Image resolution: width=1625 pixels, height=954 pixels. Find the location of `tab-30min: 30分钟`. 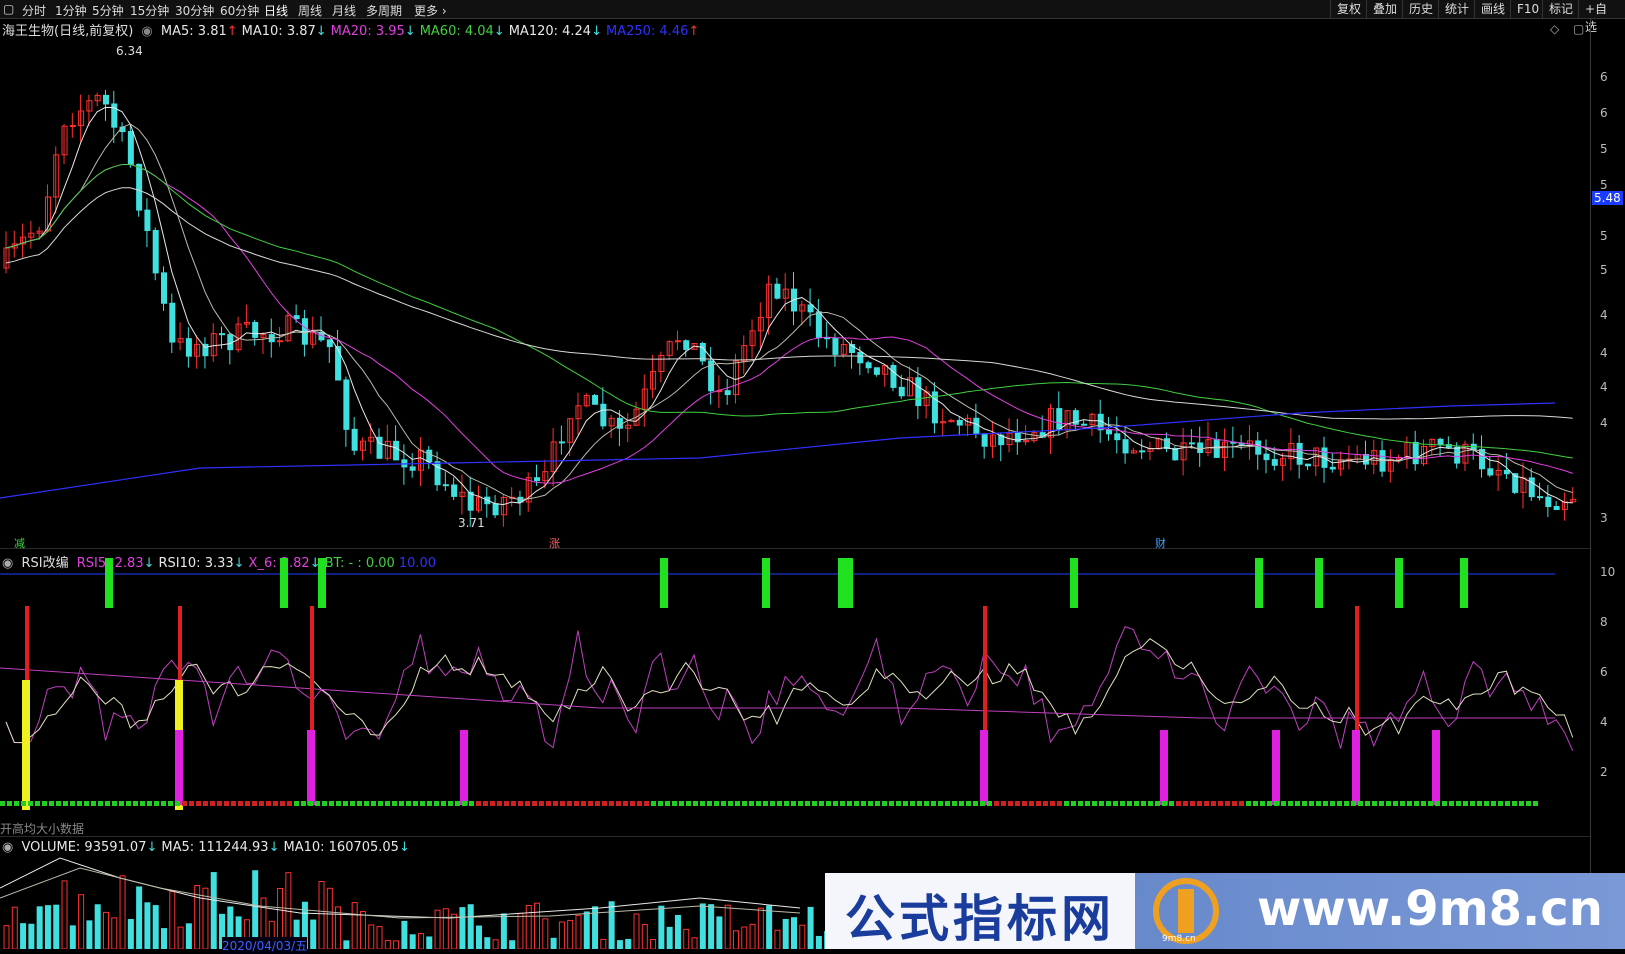

tab-30min: 30分钟 is located at coordinates (194, 10).